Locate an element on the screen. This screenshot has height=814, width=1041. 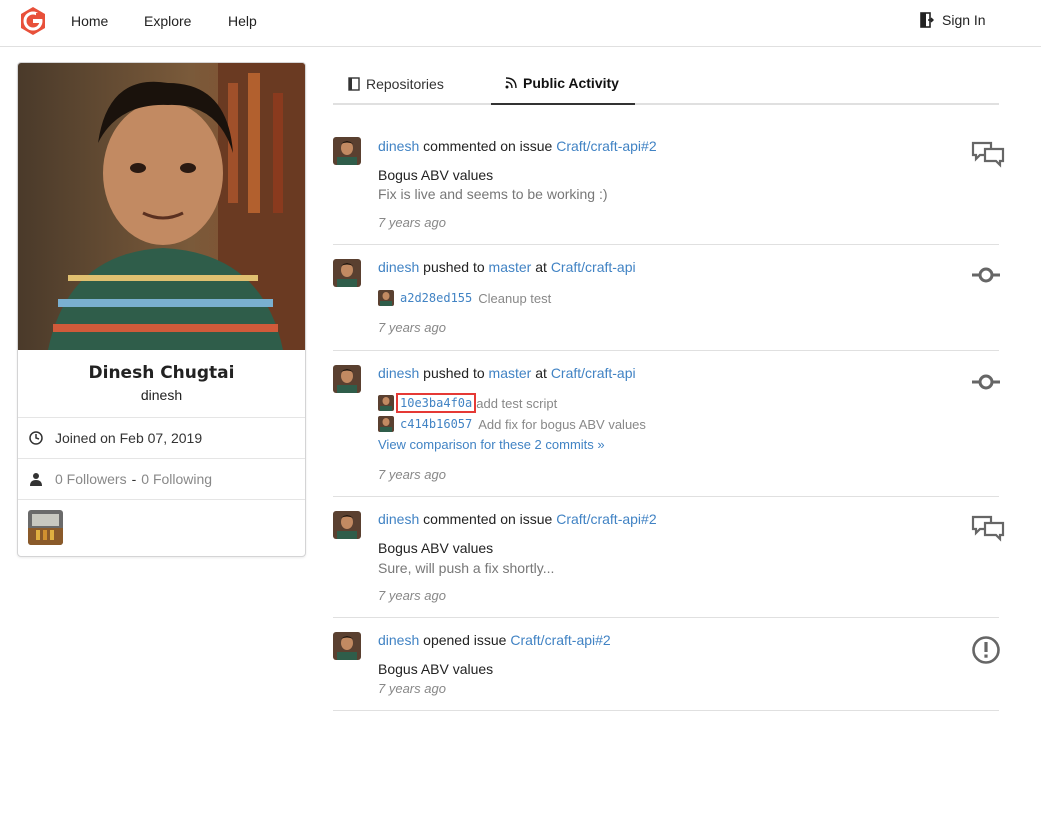
nav-help-link: Help is located at coordinates (242, 21).